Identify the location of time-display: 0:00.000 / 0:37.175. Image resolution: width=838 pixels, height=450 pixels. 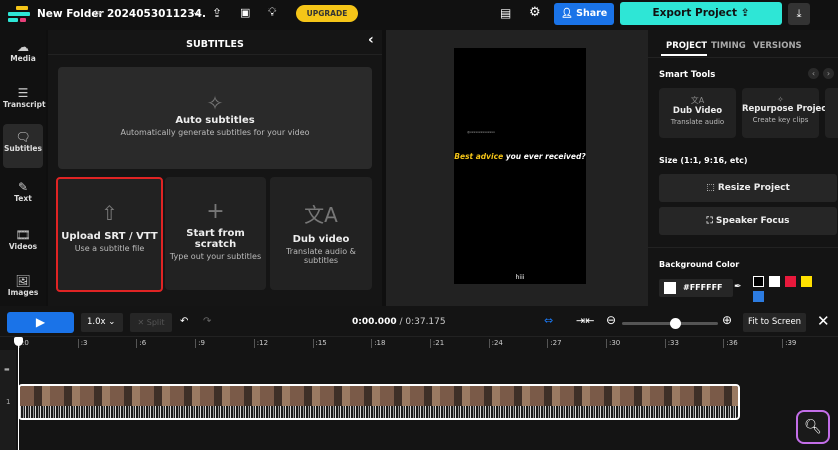
(399, 322).